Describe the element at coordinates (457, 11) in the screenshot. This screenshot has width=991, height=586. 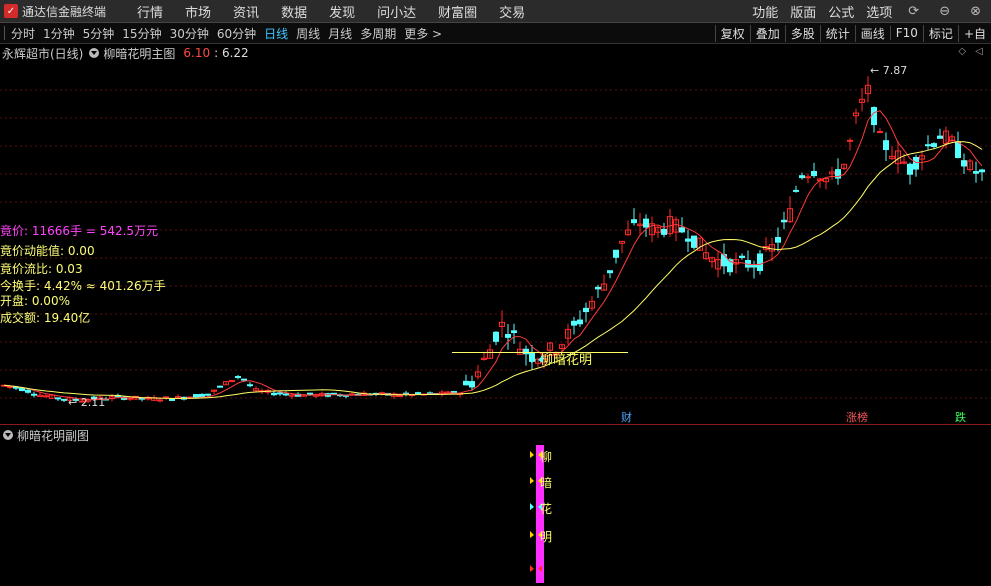
I see `menu-item-wealth: 财富圈` at that location.